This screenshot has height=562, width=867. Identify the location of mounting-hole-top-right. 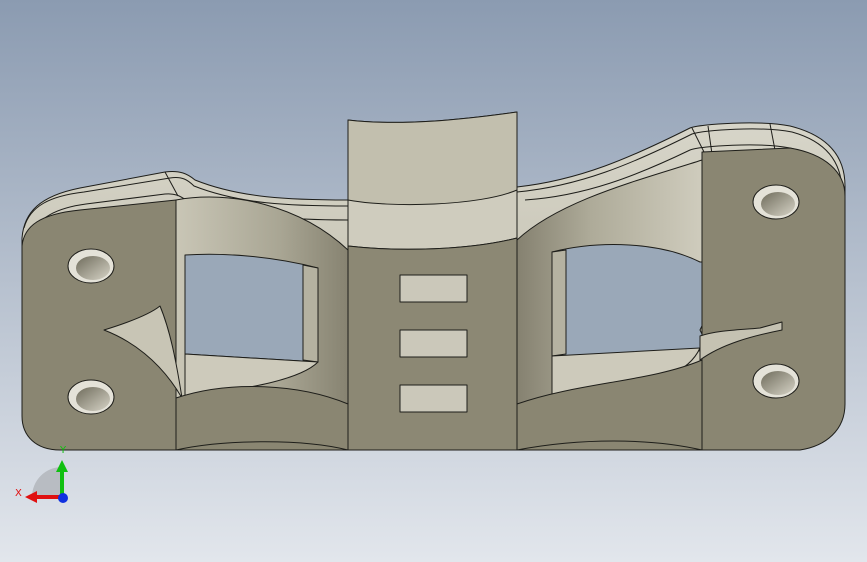
(776, 202).